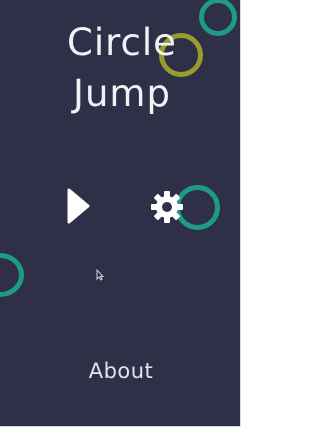 Image resolution: width=320 pixels, height=428 pixels. I want to click on play-icon, so click(78, 206).